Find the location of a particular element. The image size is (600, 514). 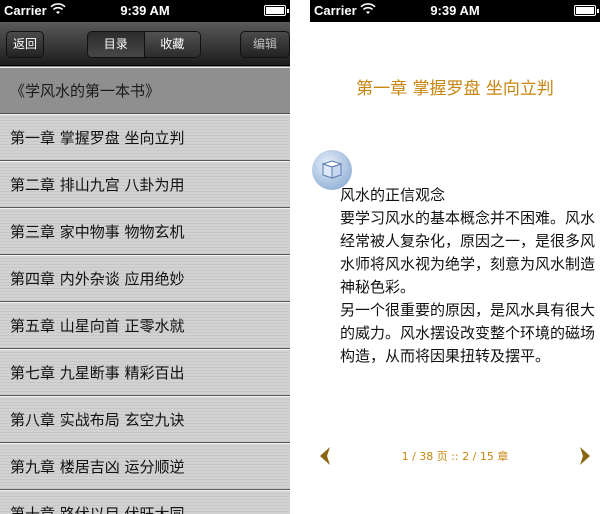

chapter-item: 第一章 掌握罗盘 坐向立判 is located at coordinates (145, 137).